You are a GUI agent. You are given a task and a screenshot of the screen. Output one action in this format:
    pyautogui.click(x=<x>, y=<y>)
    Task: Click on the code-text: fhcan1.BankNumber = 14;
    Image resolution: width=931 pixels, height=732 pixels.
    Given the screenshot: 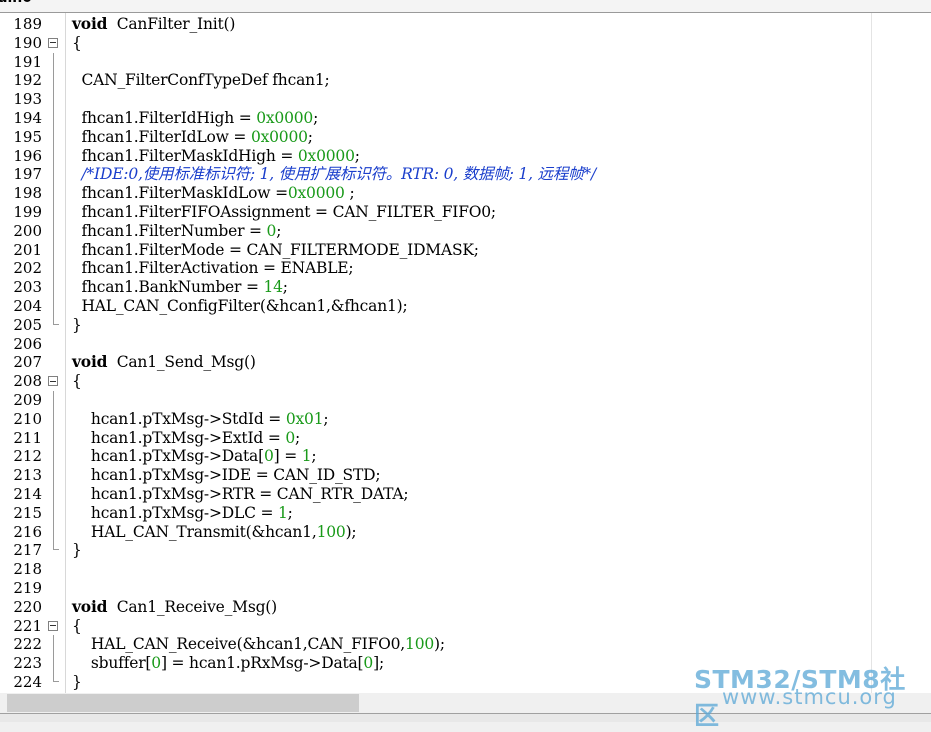 What is the action you would take?
    pyautogui.click(x=180, y=287)
    